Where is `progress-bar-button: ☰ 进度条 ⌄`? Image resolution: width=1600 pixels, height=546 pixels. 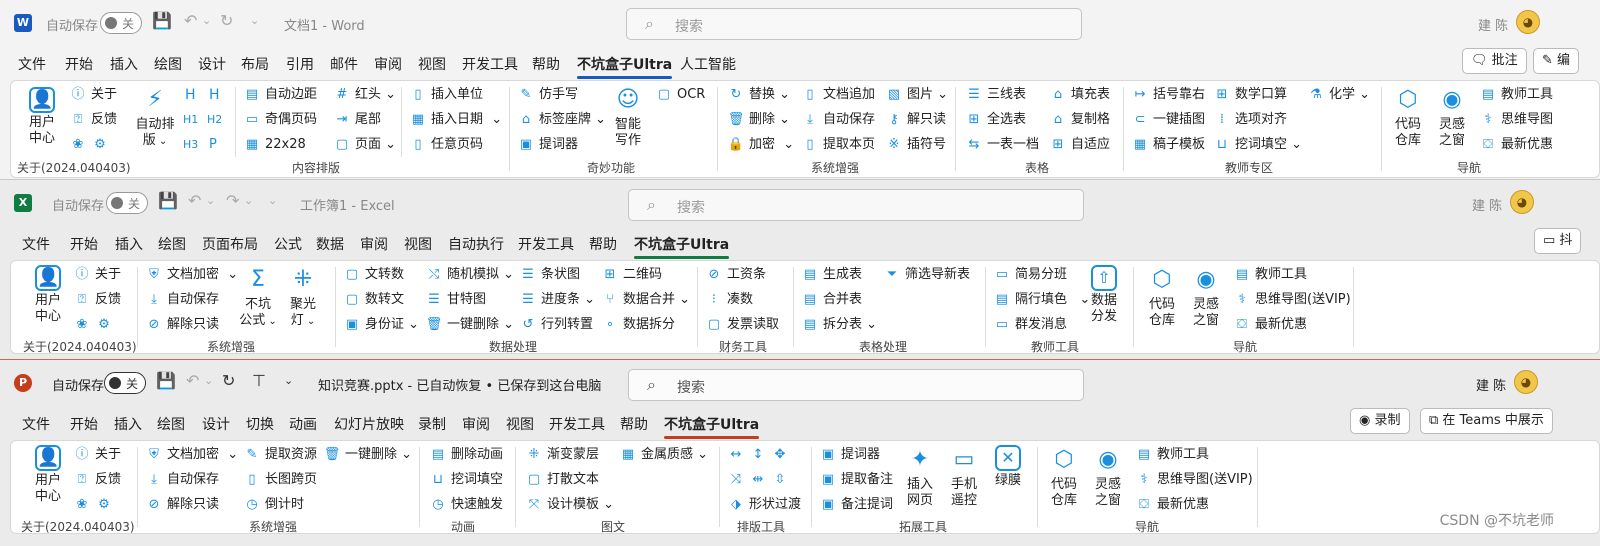
progress-bar-button: ☰ 进度条 ⌄ is located at coordinates (557, 300).